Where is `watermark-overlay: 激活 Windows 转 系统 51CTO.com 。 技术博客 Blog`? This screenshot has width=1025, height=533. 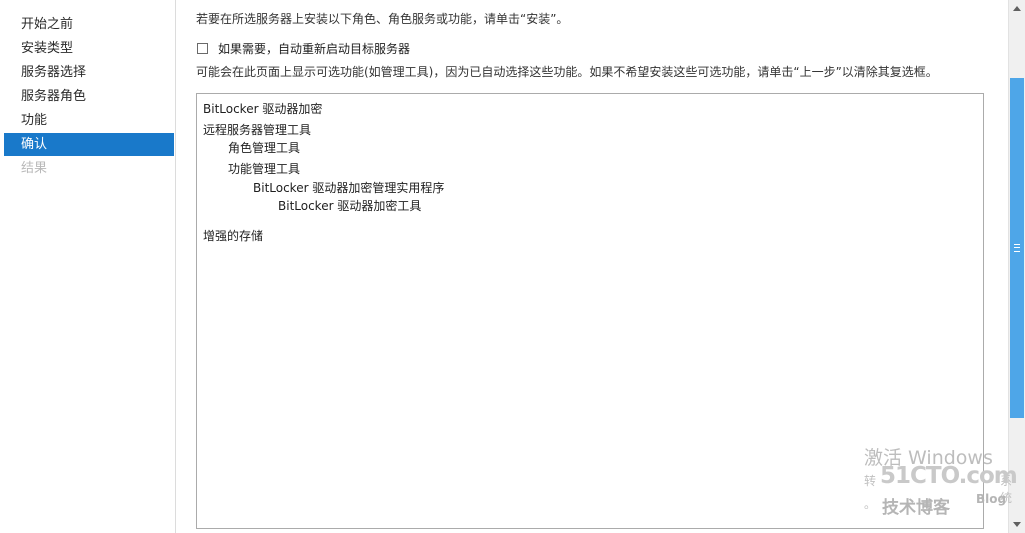
watermark-overlay: 激活 Windows 转 系统 51CTO.com 。 技术博客 Blog is located at coordinates (941, 488).